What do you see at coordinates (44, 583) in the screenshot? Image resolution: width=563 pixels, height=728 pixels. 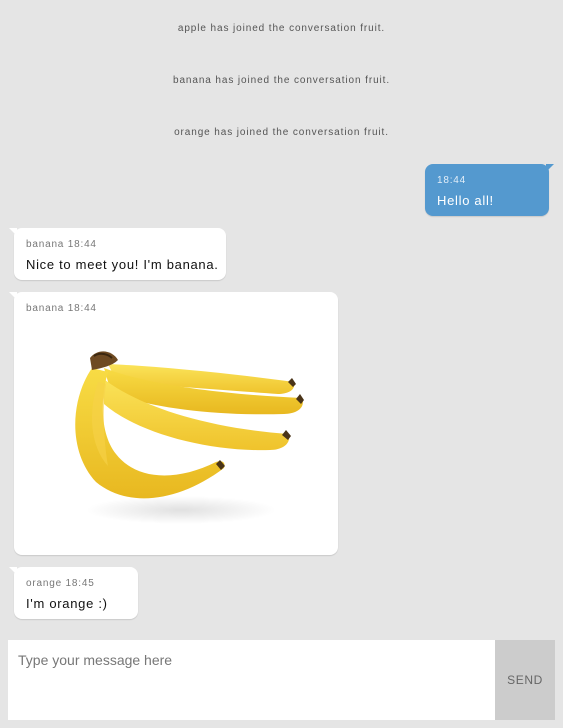 I see `message-sender: orange` at bounding box center [44, 583].